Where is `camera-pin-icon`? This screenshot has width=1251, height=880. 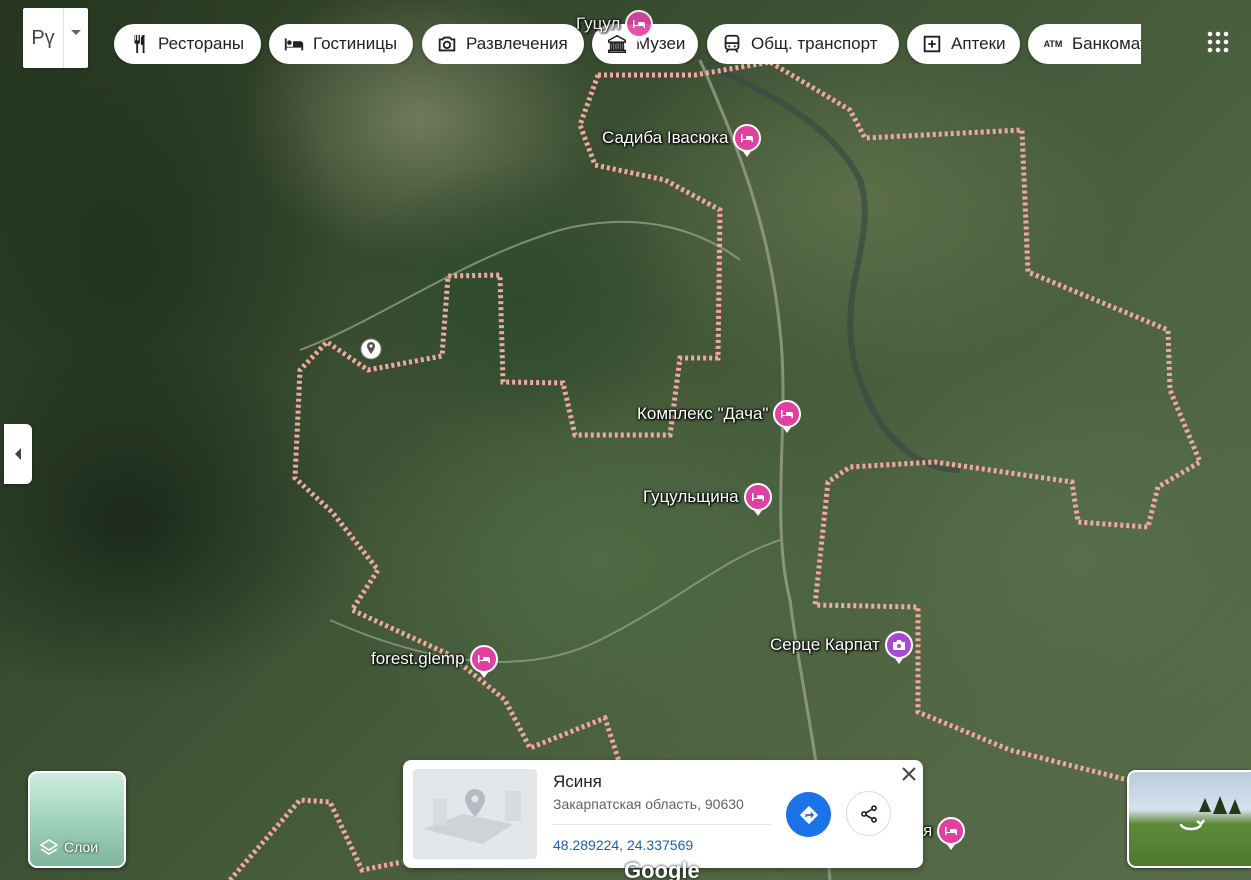 camera-pin-icon is located at coordinates (898, 647).